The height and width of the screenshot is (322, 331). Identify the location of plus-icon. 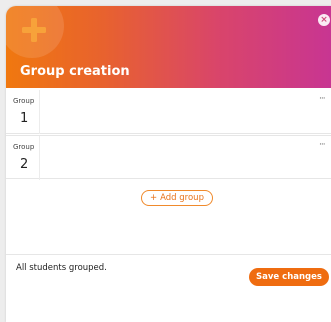
(34, 30).